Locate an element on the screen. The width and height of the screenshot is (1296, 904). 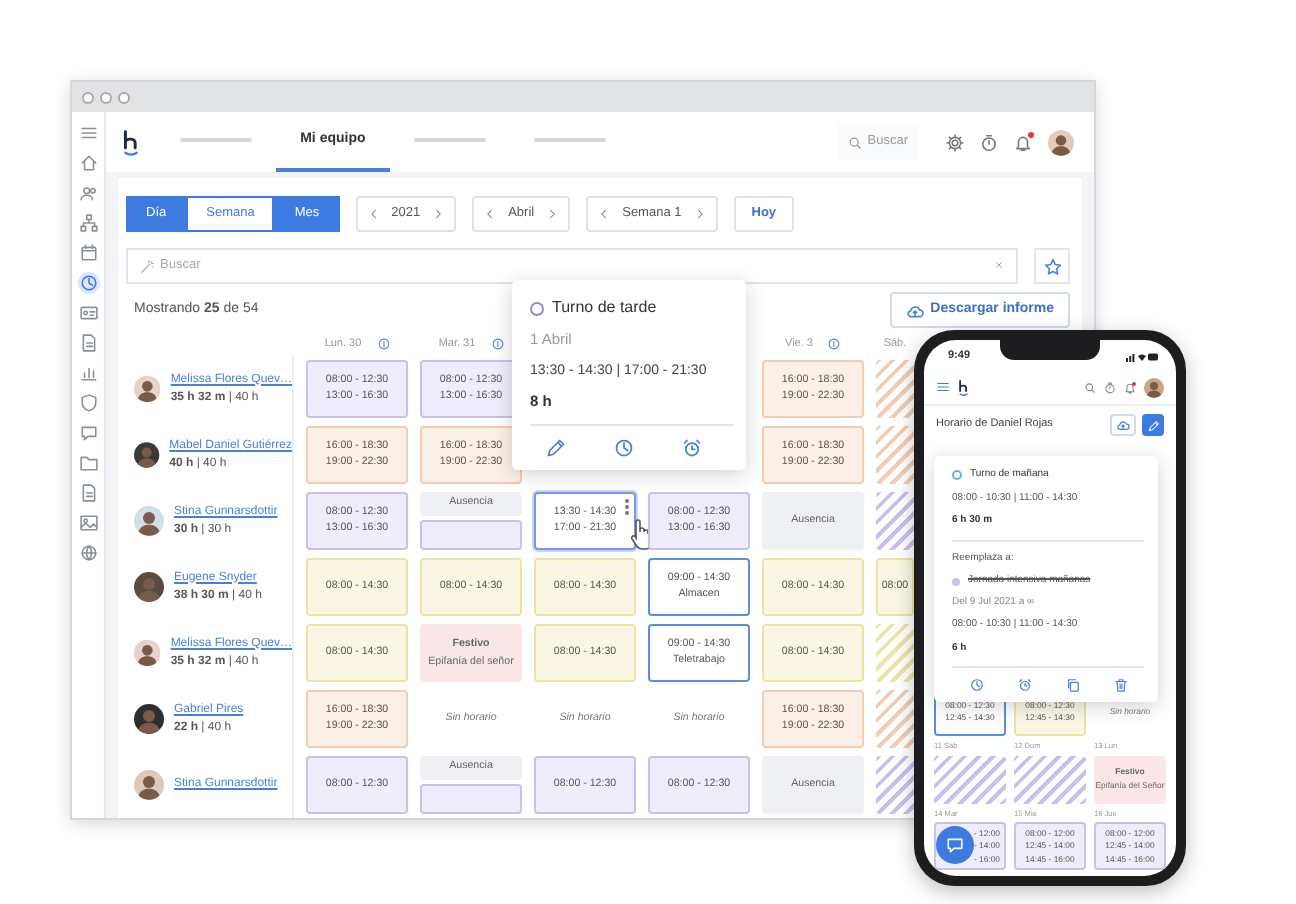
globe-icon is located at coordinates (88, 553).